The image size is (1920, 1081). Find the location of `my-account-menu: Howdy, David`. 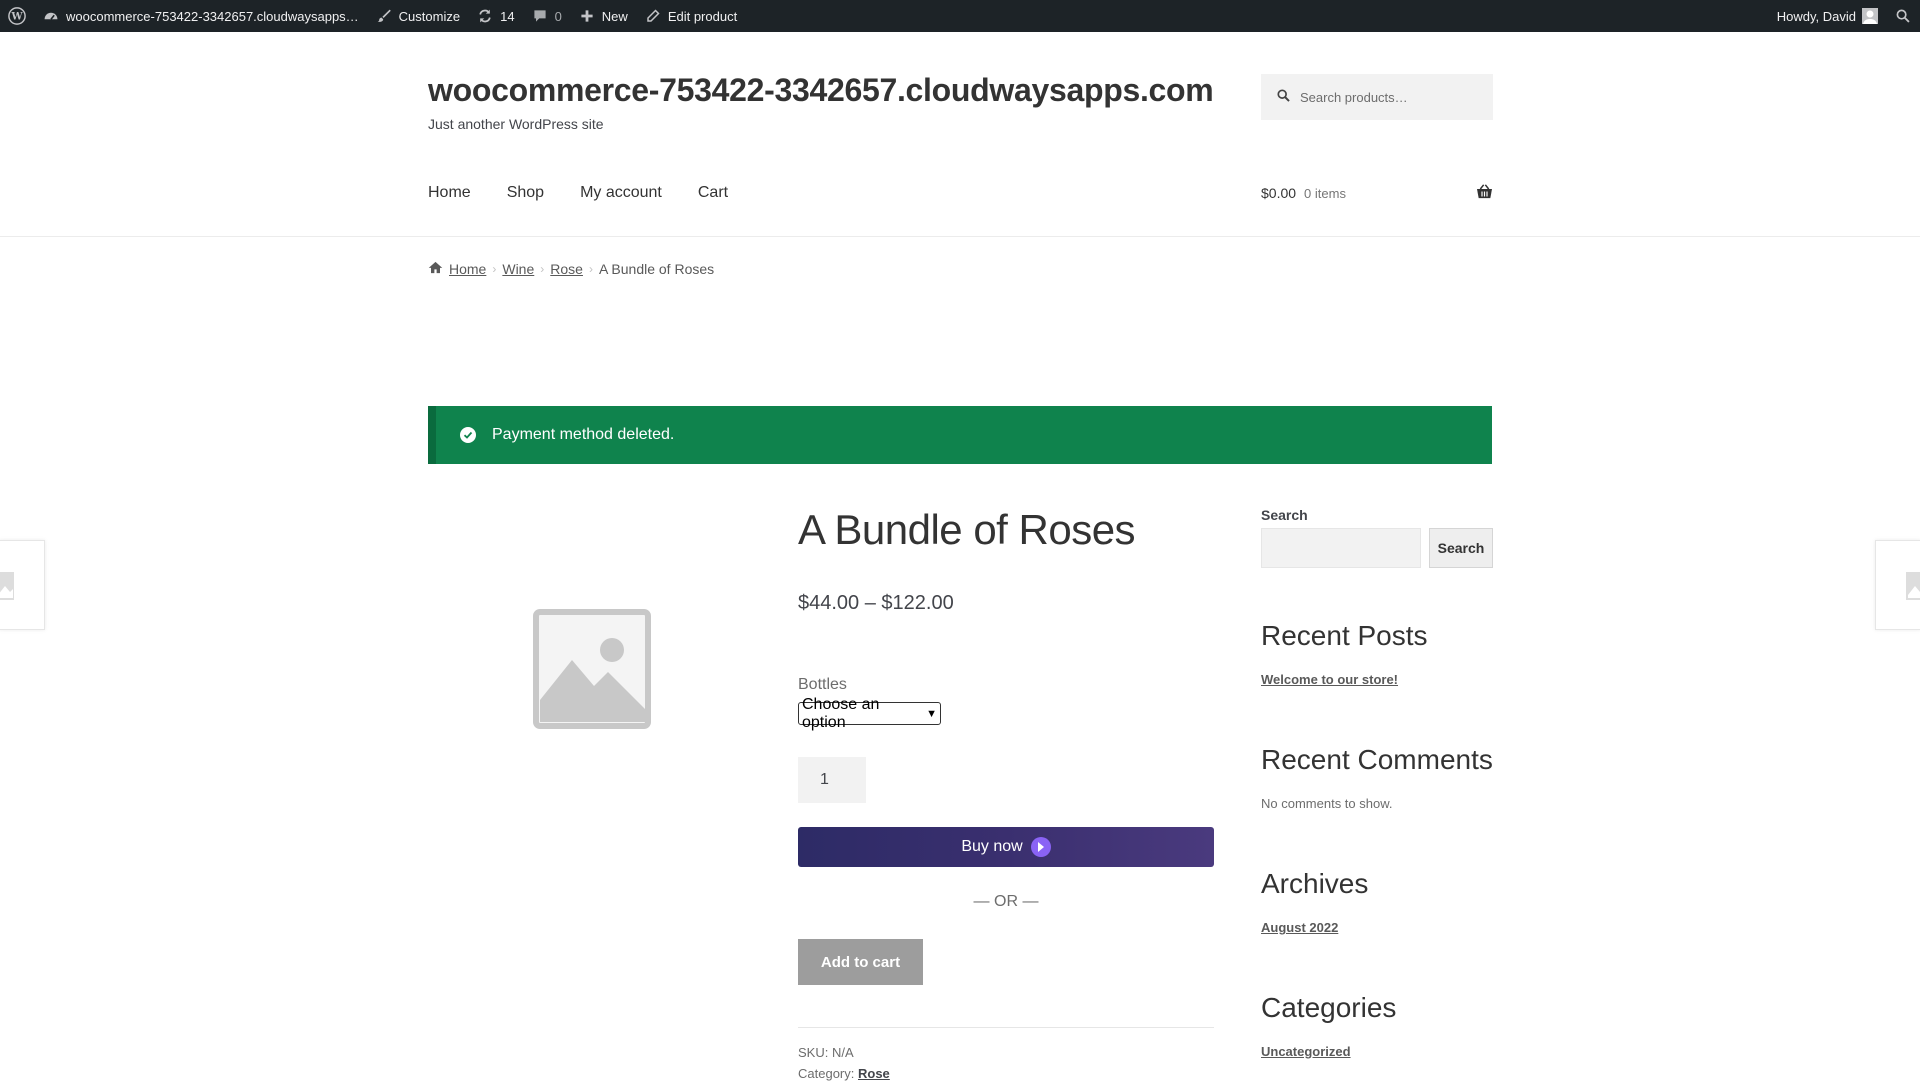

my-account-menu: Howdy, David is located at coordinates (1827, 16).